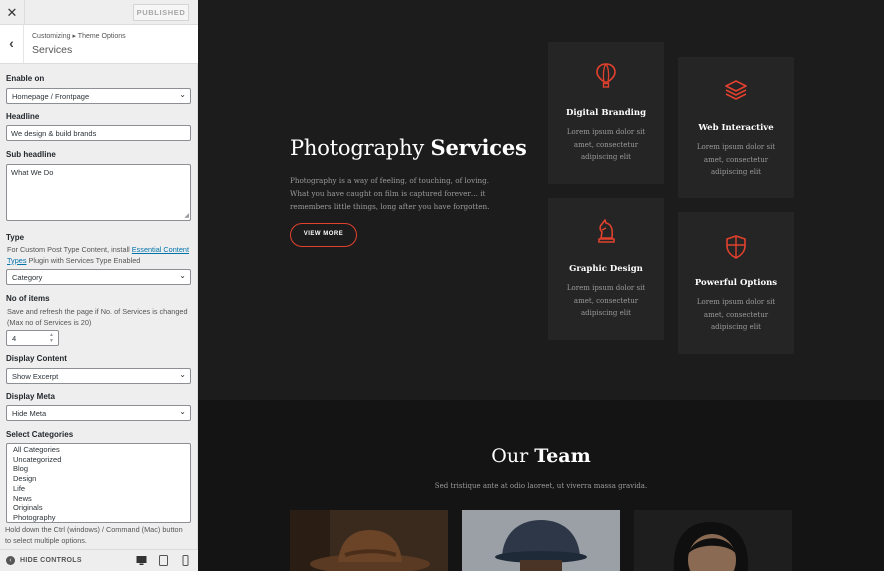  What do you see at coordinates (29, 413) in the screenshot?
I see `display-meta-value: Hide Meta` at bounding box center [29, 413].